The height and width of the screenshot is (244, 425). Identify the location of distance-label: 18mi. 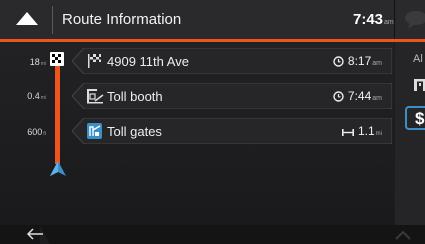
(37, 62).